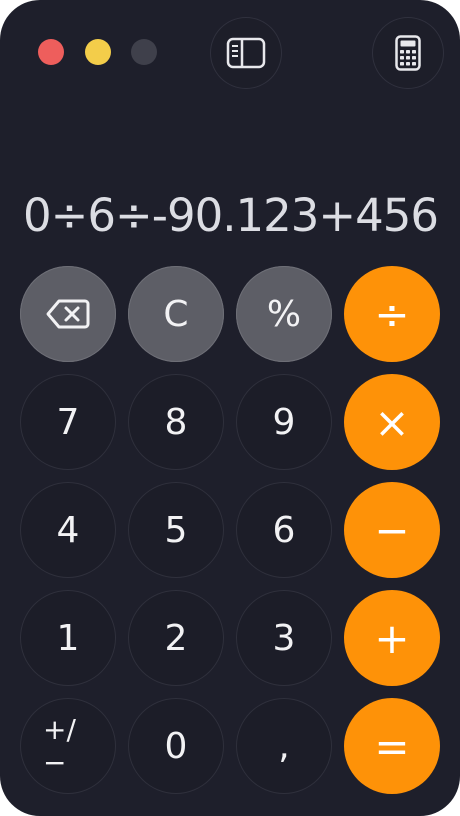 Image resolution: width=460 pixels, height=816 pixels. What do you see at coordinates (176, 638) in the screenshot?
I see `digit-2-button: 2` at bounding box center [176, 638].